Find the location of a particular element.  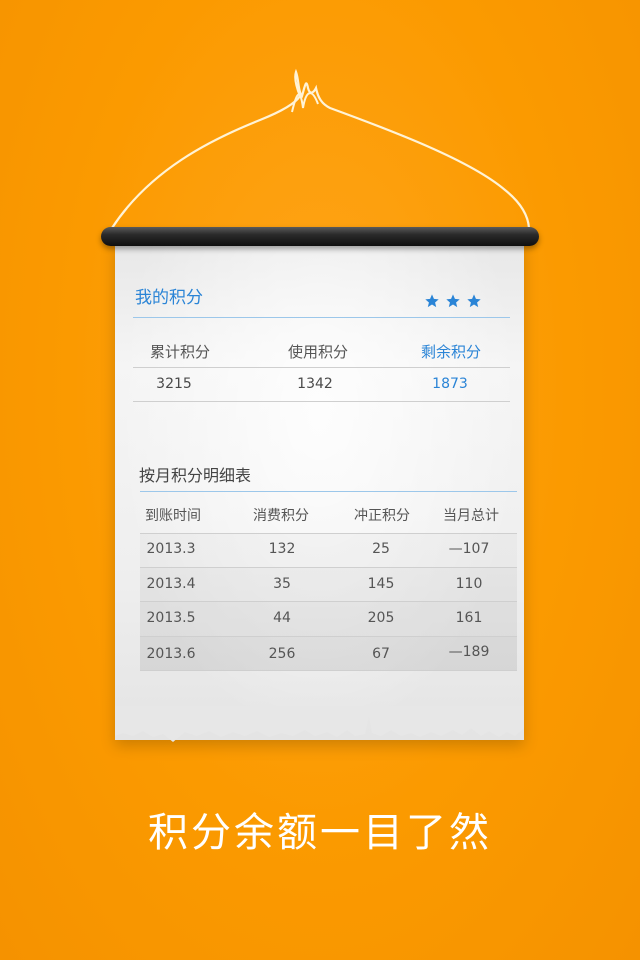

column-header: 到账时间 is located at coordinates (173, 516).